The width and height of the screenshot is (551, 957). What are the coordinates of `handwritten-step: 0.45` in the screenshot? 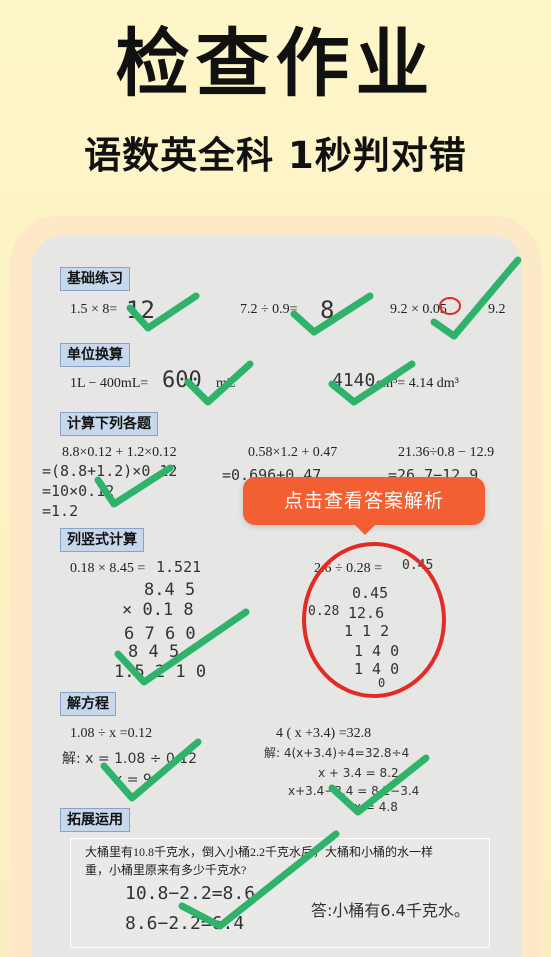 It's located at (370, 593).